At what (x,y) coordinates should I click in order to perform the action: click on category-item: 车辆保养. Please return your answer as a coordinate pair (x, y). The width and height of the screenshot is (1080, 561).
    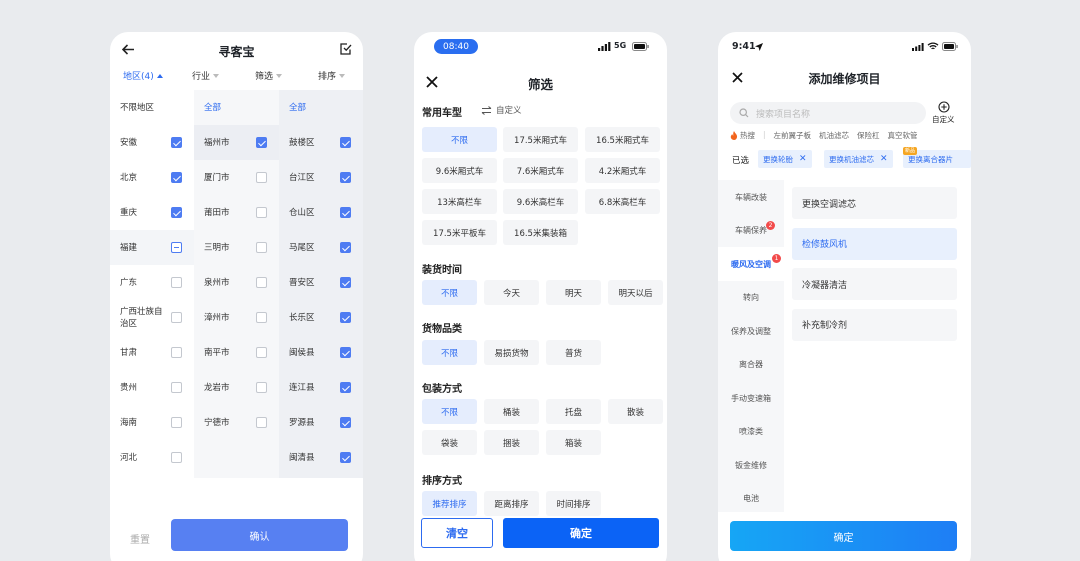
    Looking at the image, I should click on (751, 231).